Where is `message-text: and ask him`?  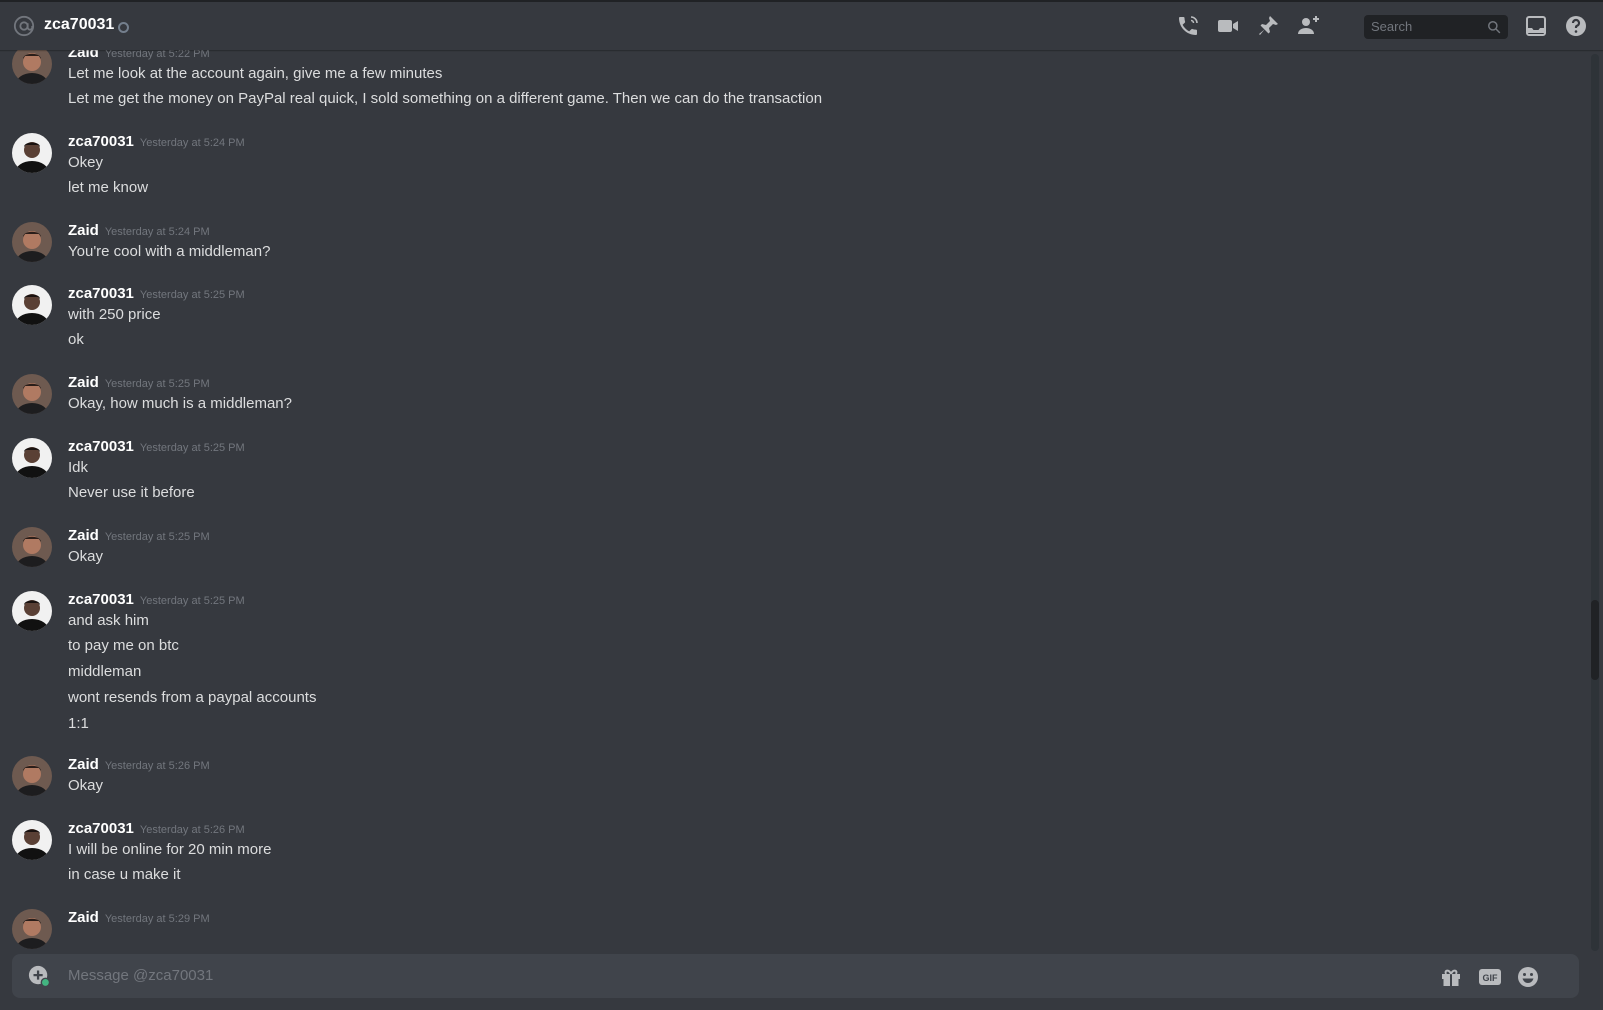
message-text: and ask him is located at coordinates (108, 620).